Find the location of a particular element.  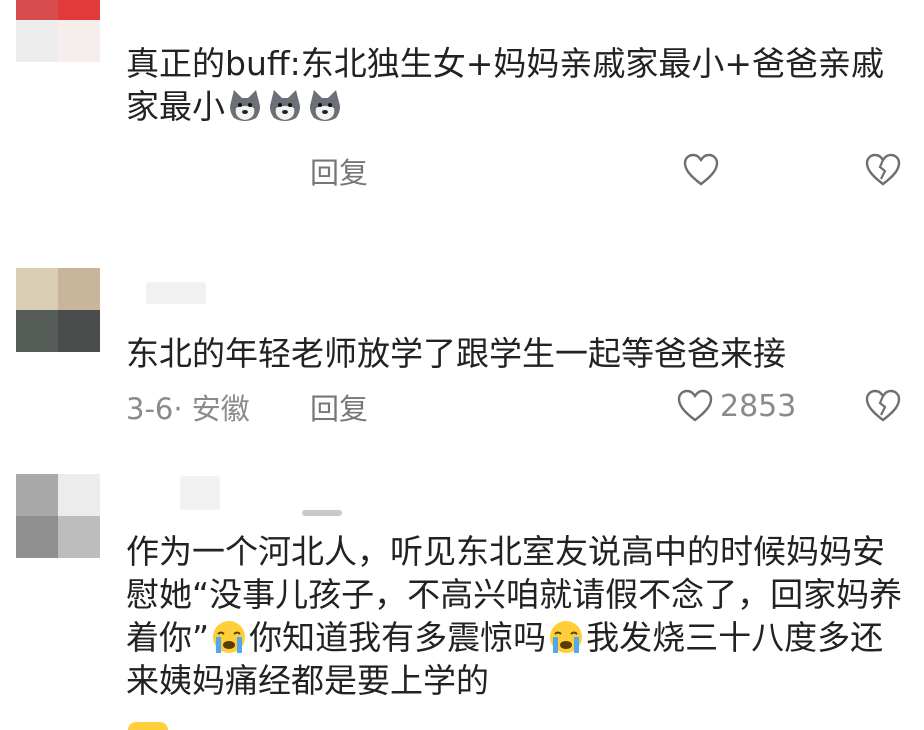

comment-date: 3-6· 安徽 is located at coordinates (188, 409).